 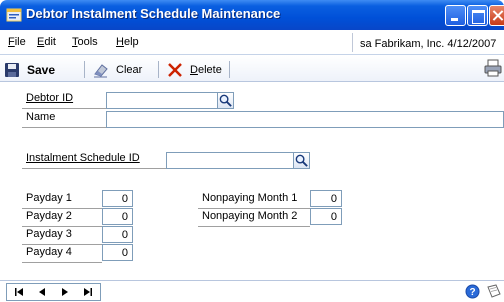 What do you see at coordinates (428, 44) in the screenshot?
I see `user-company-date: sa Fabrikam, Inc. 4/12/2007` at bounding box center [428, 44].